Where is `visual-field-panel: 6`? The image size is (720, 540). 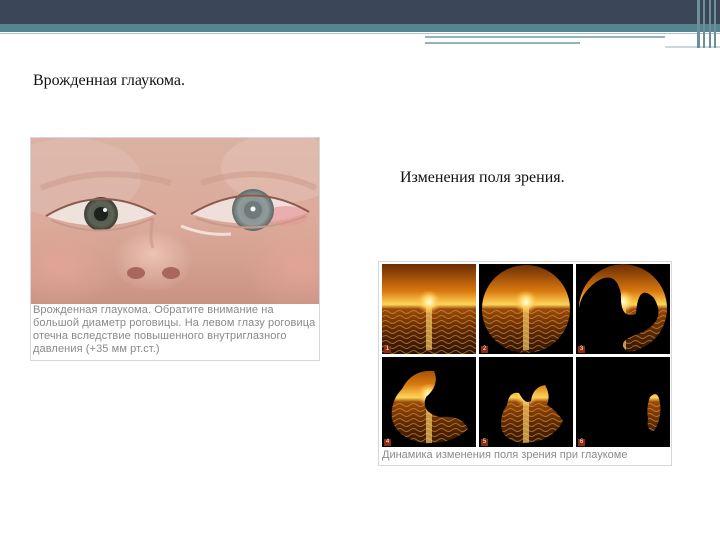
visual-field-panel: 6 is located at coordinates (623, 402).